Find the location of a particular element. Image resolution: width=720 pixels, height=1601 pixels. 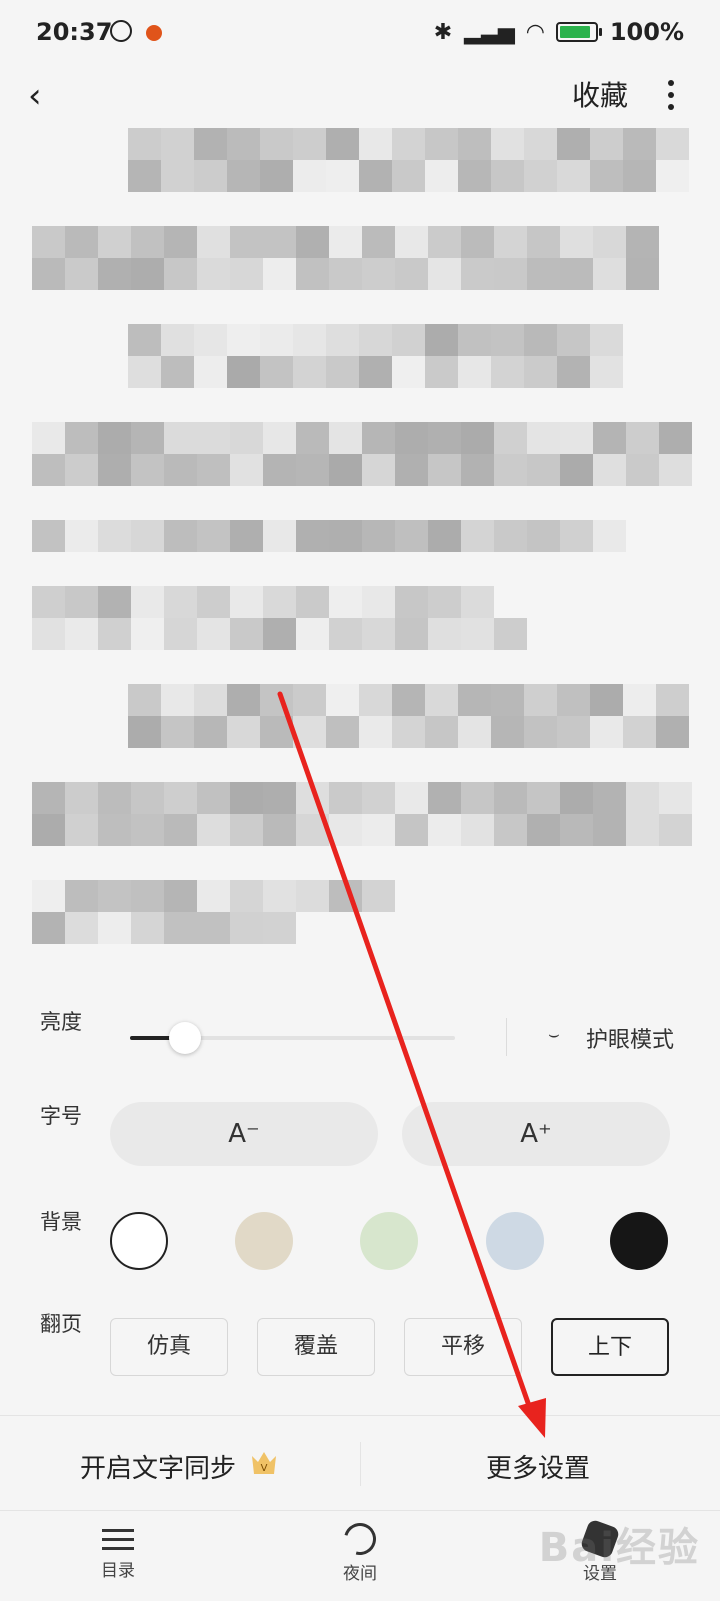

status-bar: 20:37 ✱ ▂▃▅ ◠ 100% is located at coordinates (360, 35).